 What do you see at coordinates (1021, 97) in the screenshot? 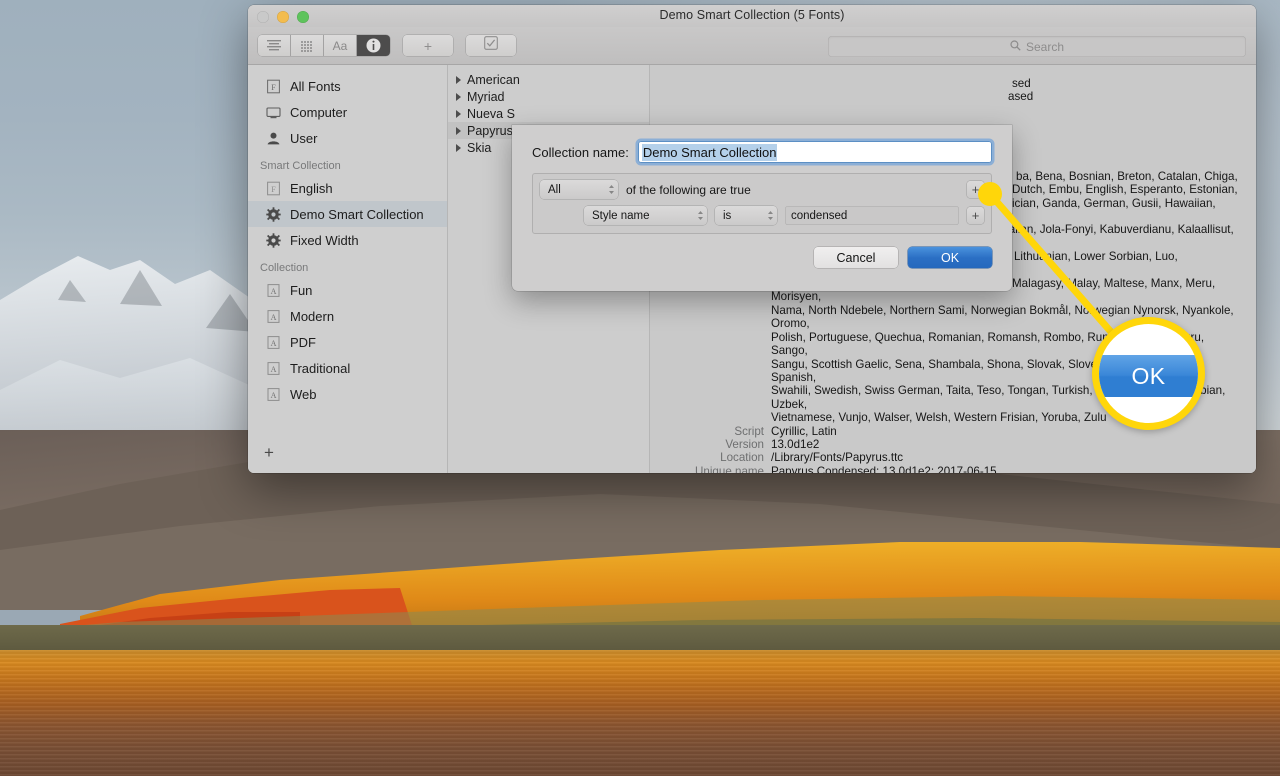
I see `occluded-text-2: ased` at bounding box center [1021, 97].